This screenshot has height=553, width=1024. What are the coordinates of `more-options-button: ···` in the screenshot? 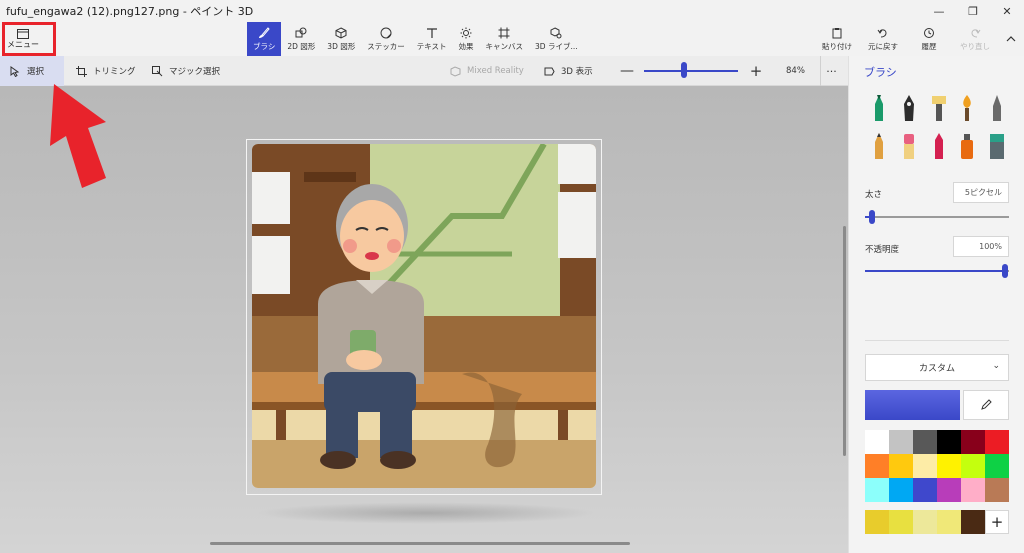 It's located at (831, 71).